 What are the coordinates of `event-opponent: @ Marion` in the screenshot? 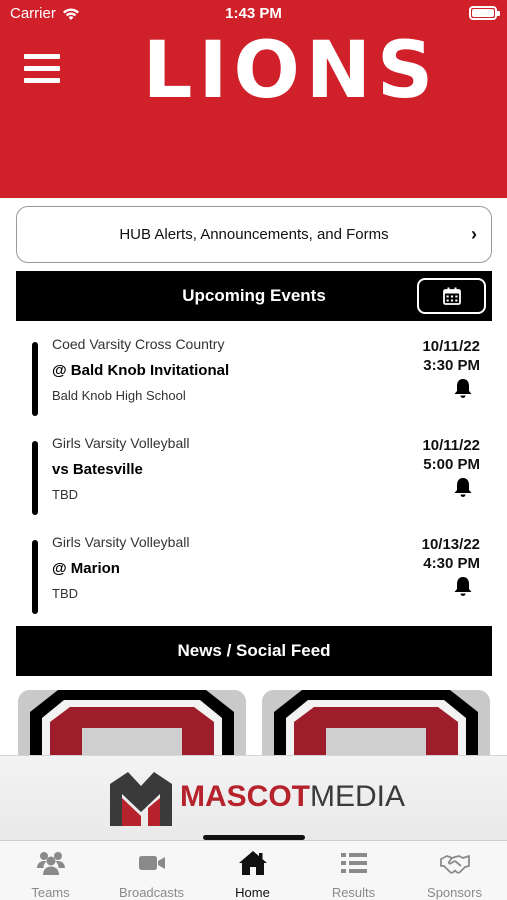 It's located at (86, 568).